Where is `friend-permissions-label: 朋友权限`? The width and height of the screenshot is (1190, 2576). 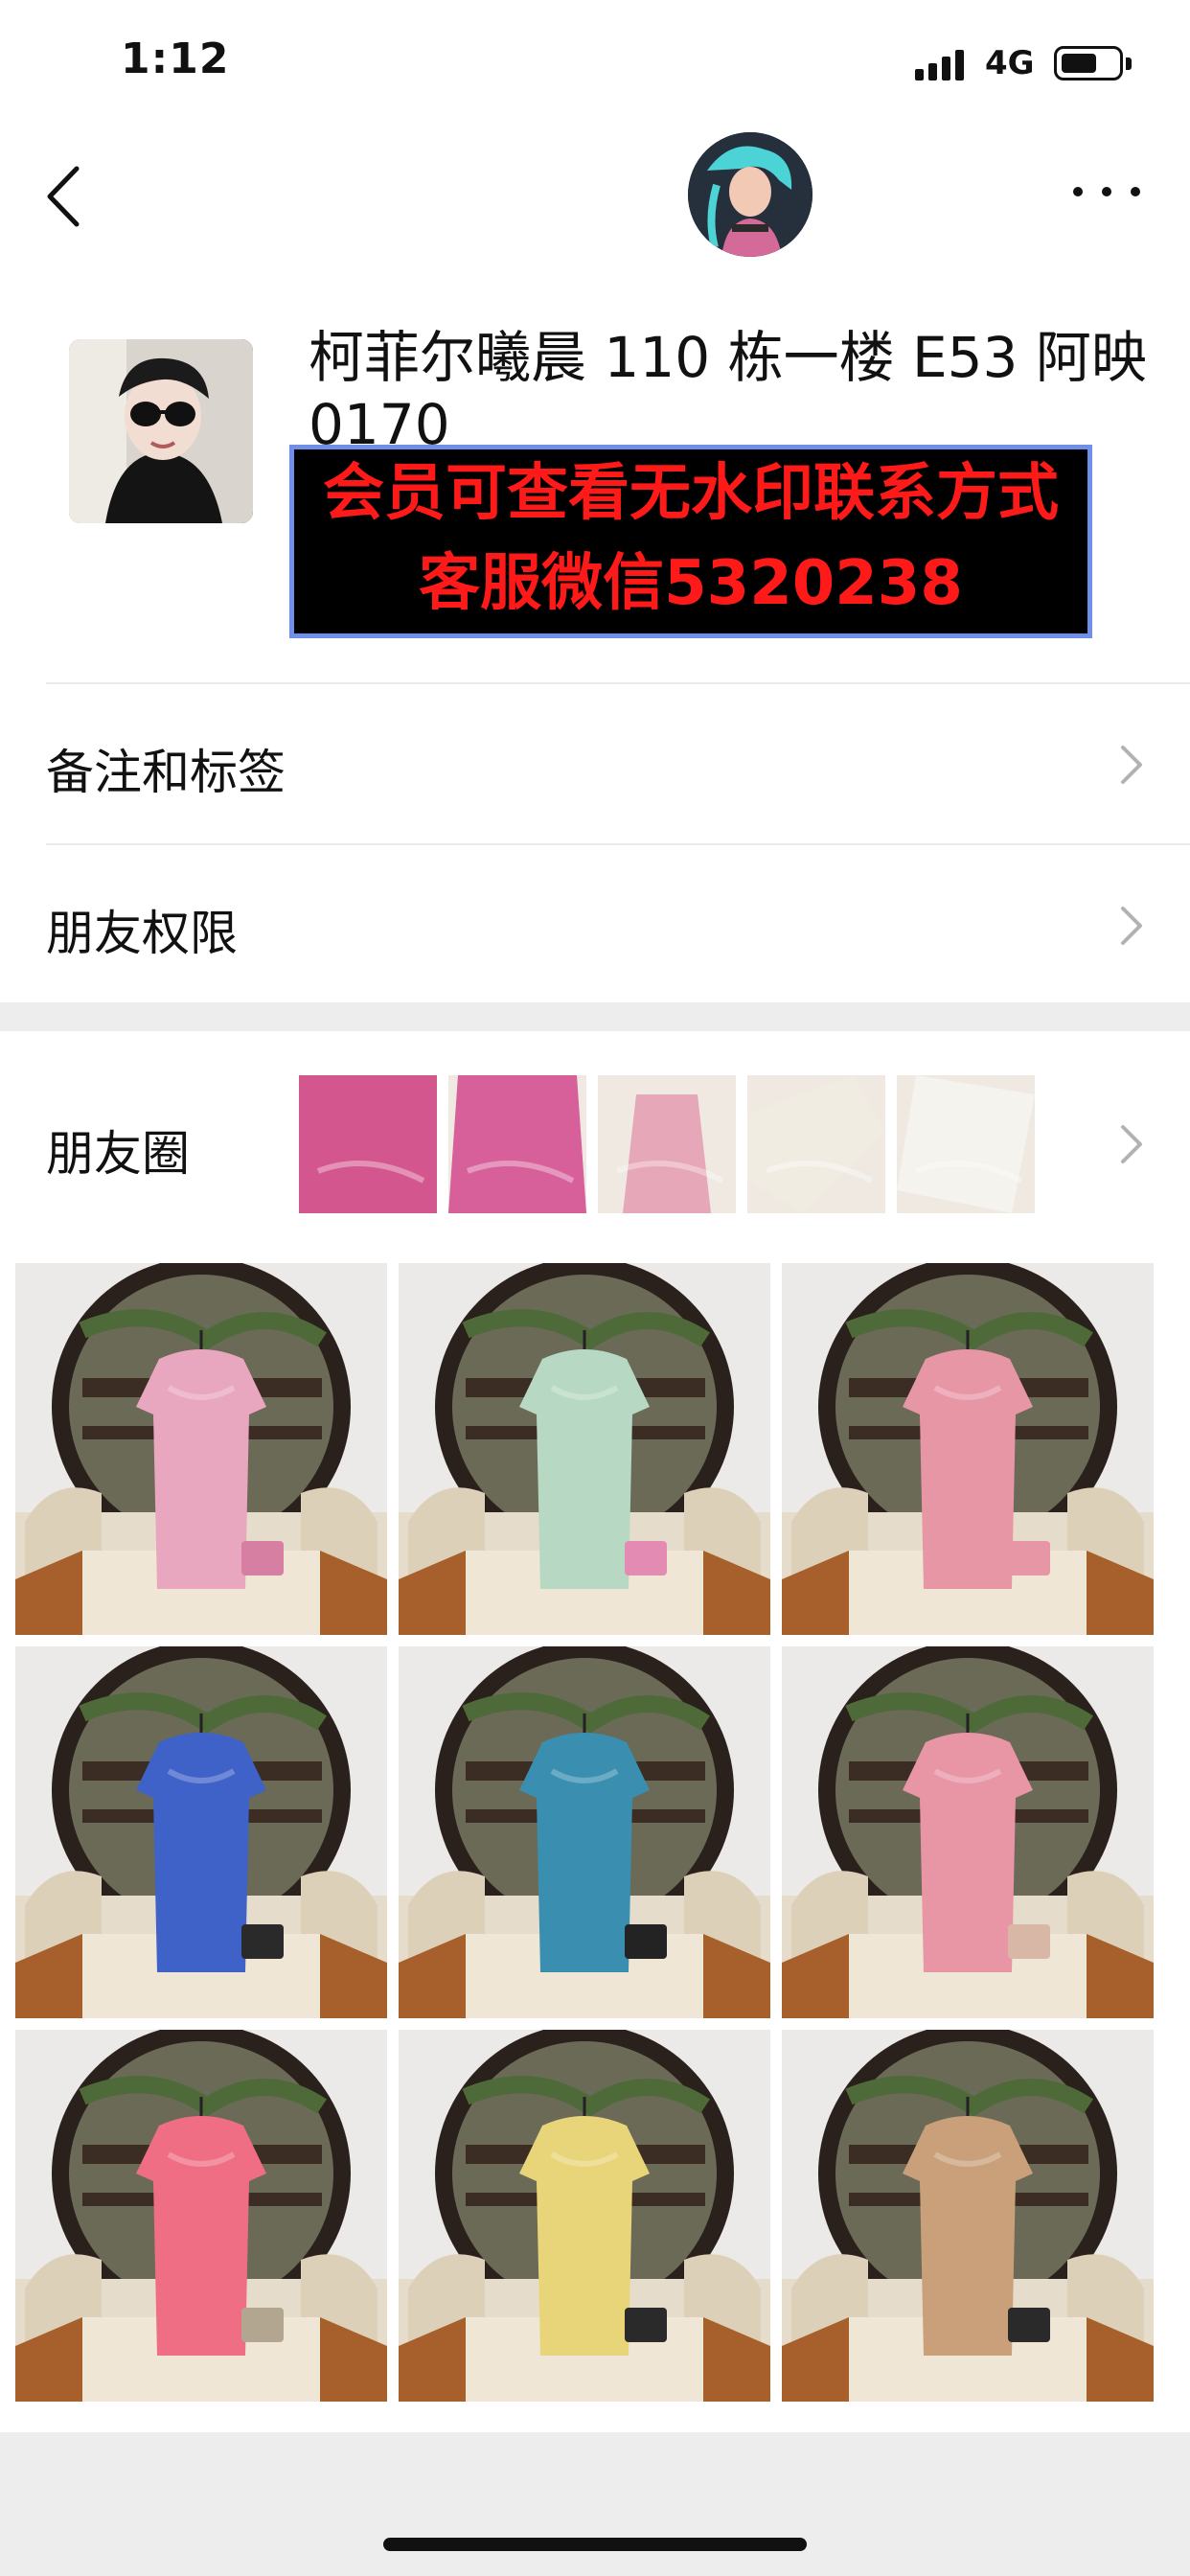
friend-permissions-label: 朋友权限 is located at coordinates (142, 933).